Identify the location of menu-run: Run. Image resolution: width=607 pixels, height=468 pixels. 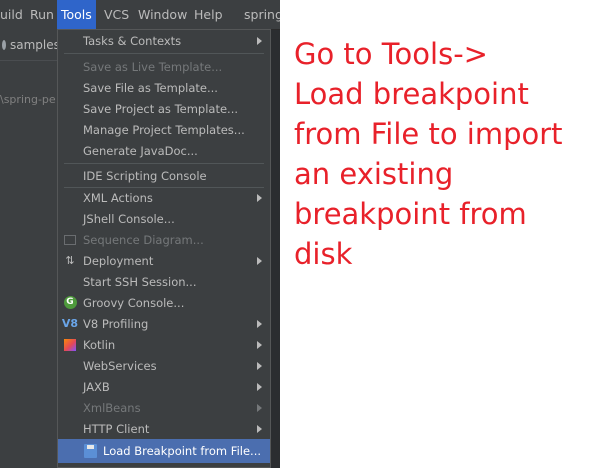
(42, 14).